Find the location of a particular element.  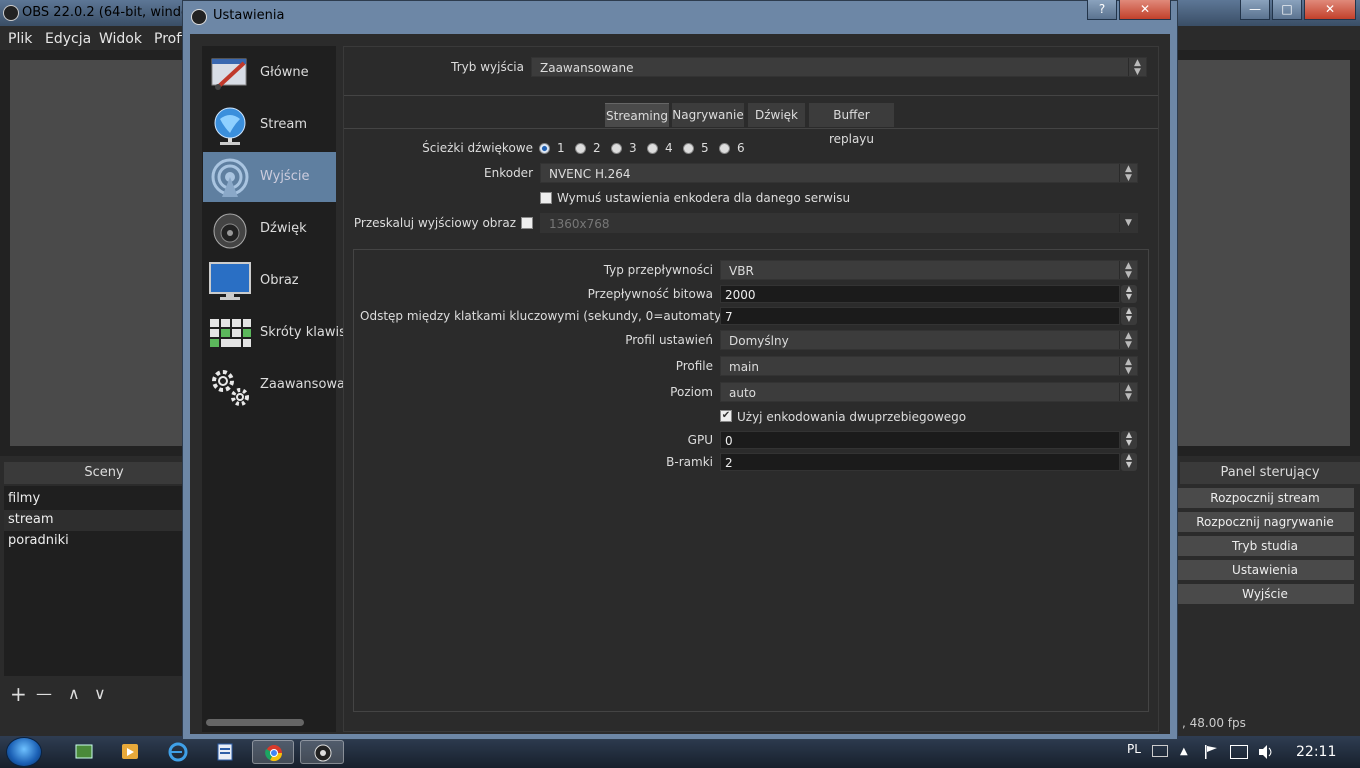

two-pass-checkbox: ✔ is located at coordinates (726, 416).